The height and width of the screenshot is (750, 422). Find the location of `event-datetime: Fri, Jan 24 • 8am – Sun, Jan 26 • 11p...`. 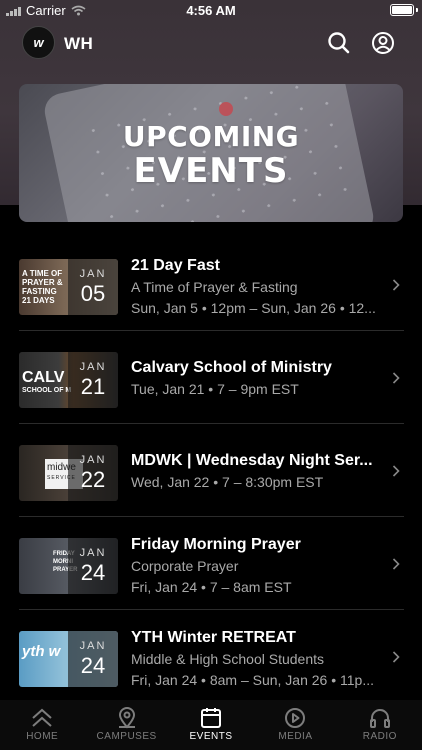

event-datetime: Fri, Jan 24 • 8am – Sun, Jan 26 • 11p... is located at coordinates (253, 680).